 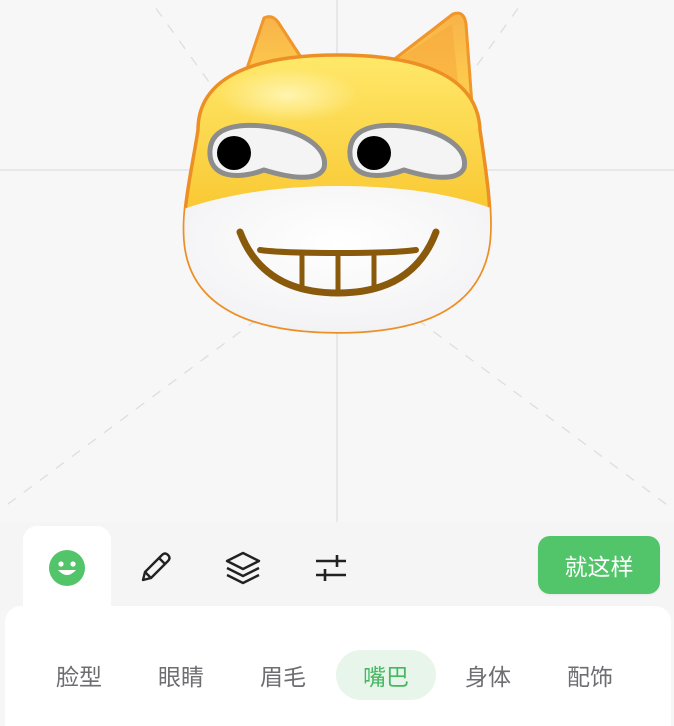 I want to click on pencil-icon, so click(x=156, y=567).